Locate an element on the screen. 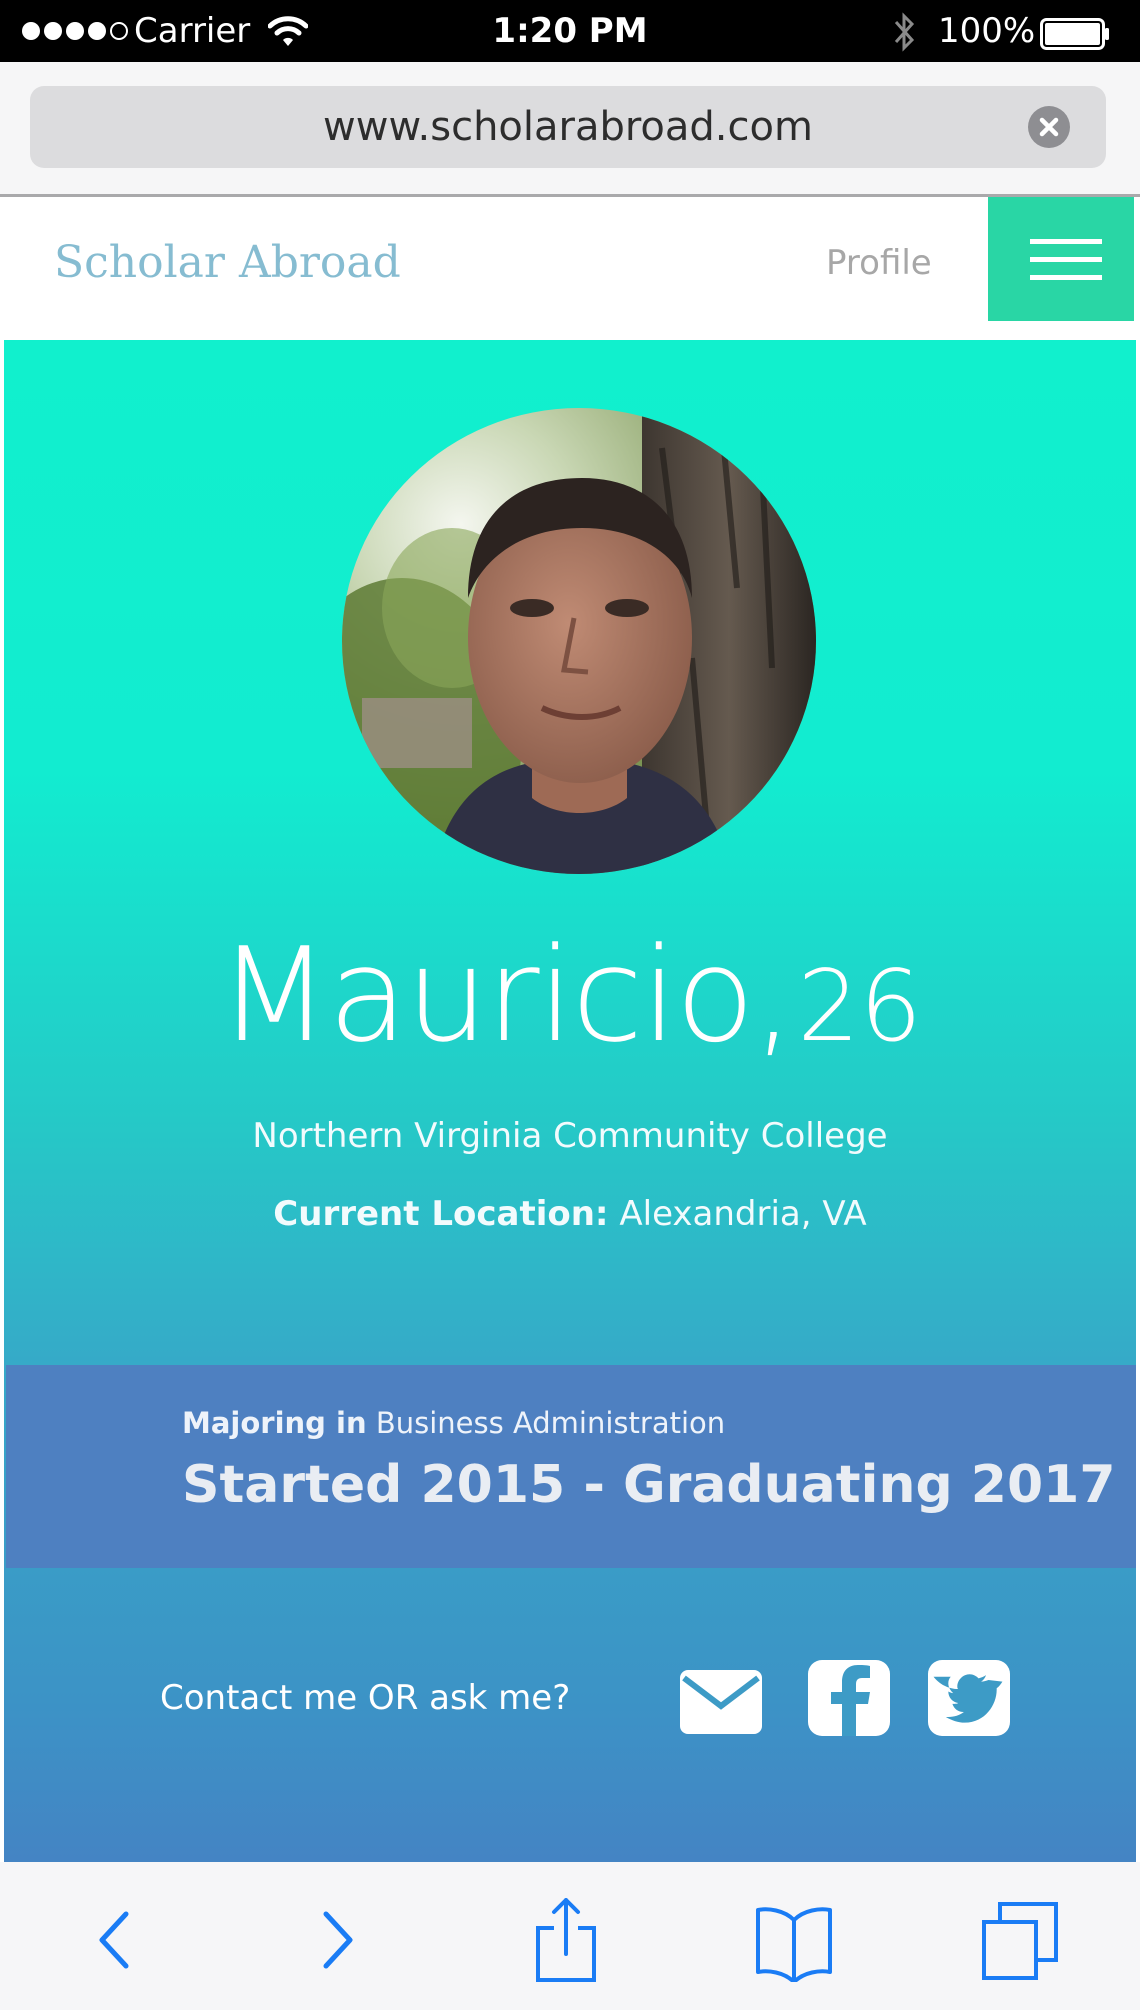 The image size is (1140, 2010). browser-address-area: www.scholarabroad.com is located at coordinates (570, 129).